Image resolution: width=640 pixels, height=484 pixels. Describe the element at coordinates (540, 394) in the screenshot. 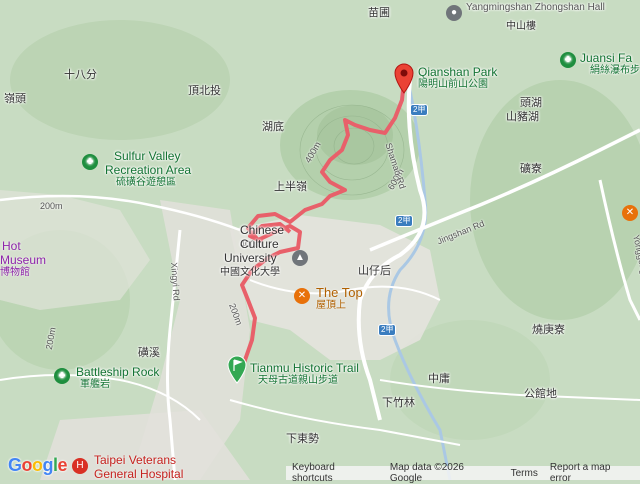

I see `place-label: 公館地` at that location.